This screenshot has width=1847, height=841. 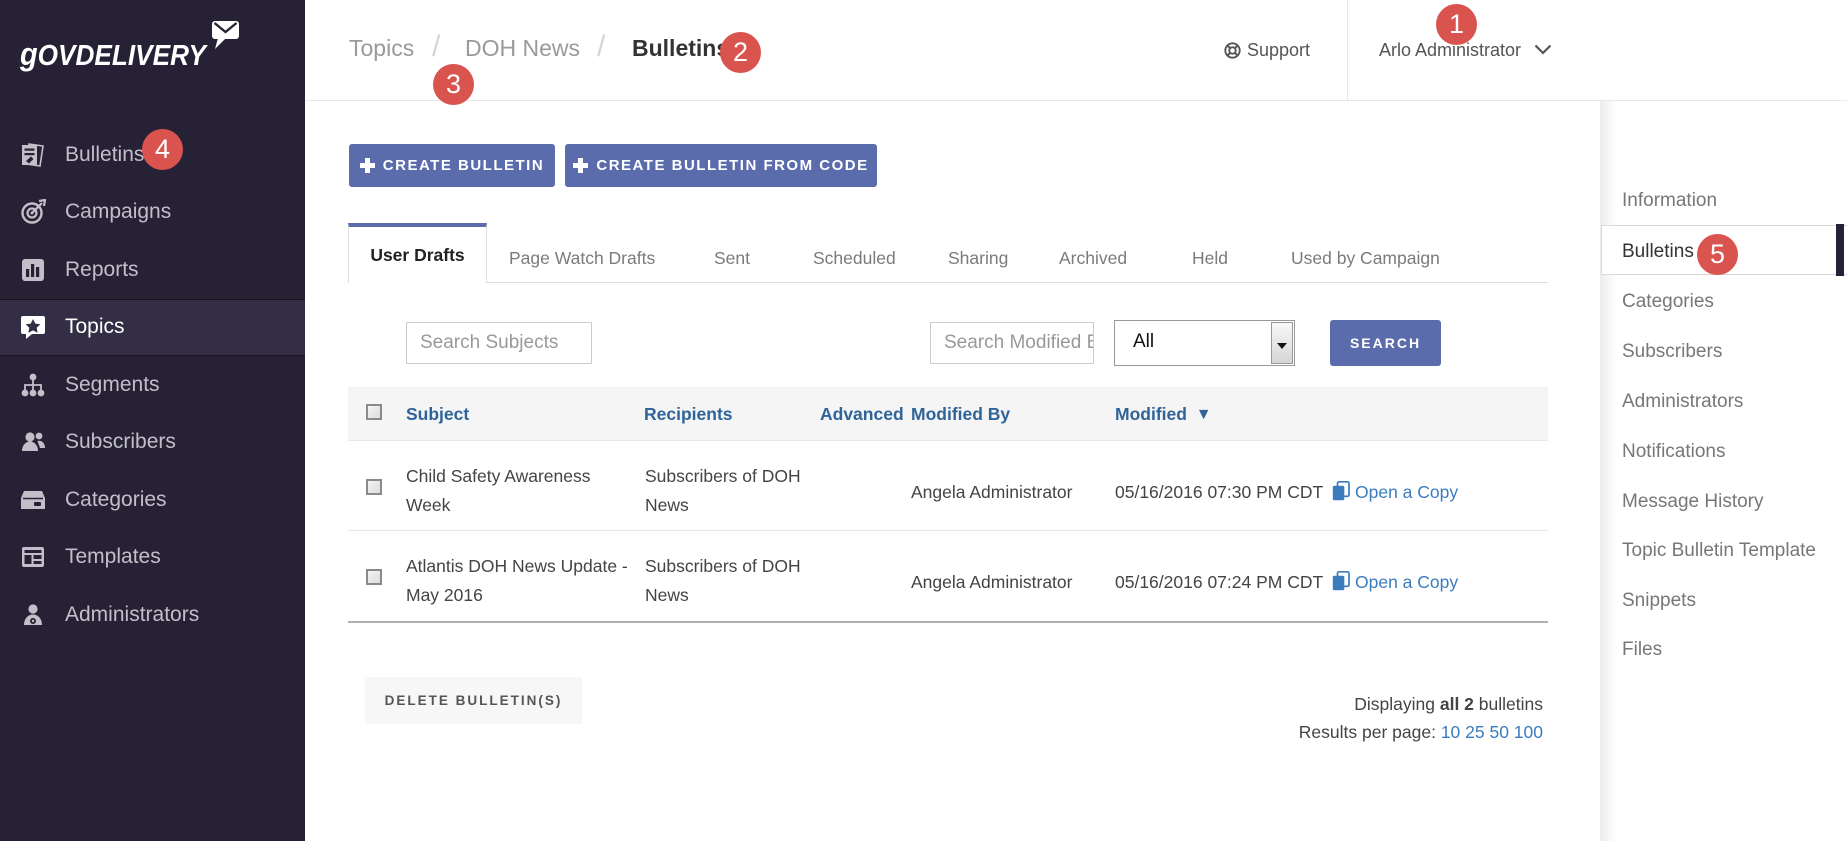 What do you see at coordinates (114, 54) in the screenshot?
I see `svg-text: gOVDELIVERY` at bounding box center [114, 54].